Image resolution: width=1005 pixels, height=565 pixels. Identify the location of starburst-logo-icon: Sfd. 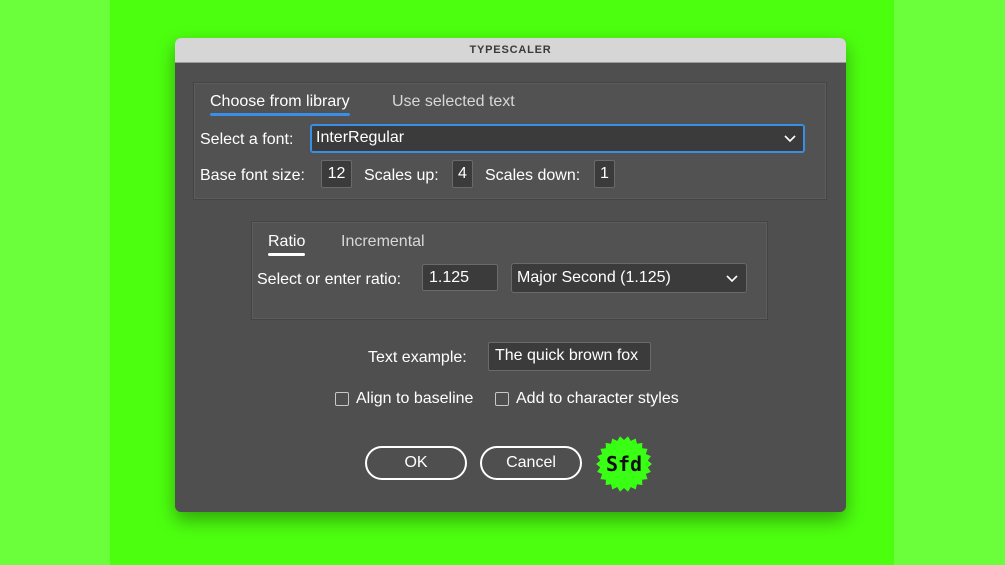
(624, 464).